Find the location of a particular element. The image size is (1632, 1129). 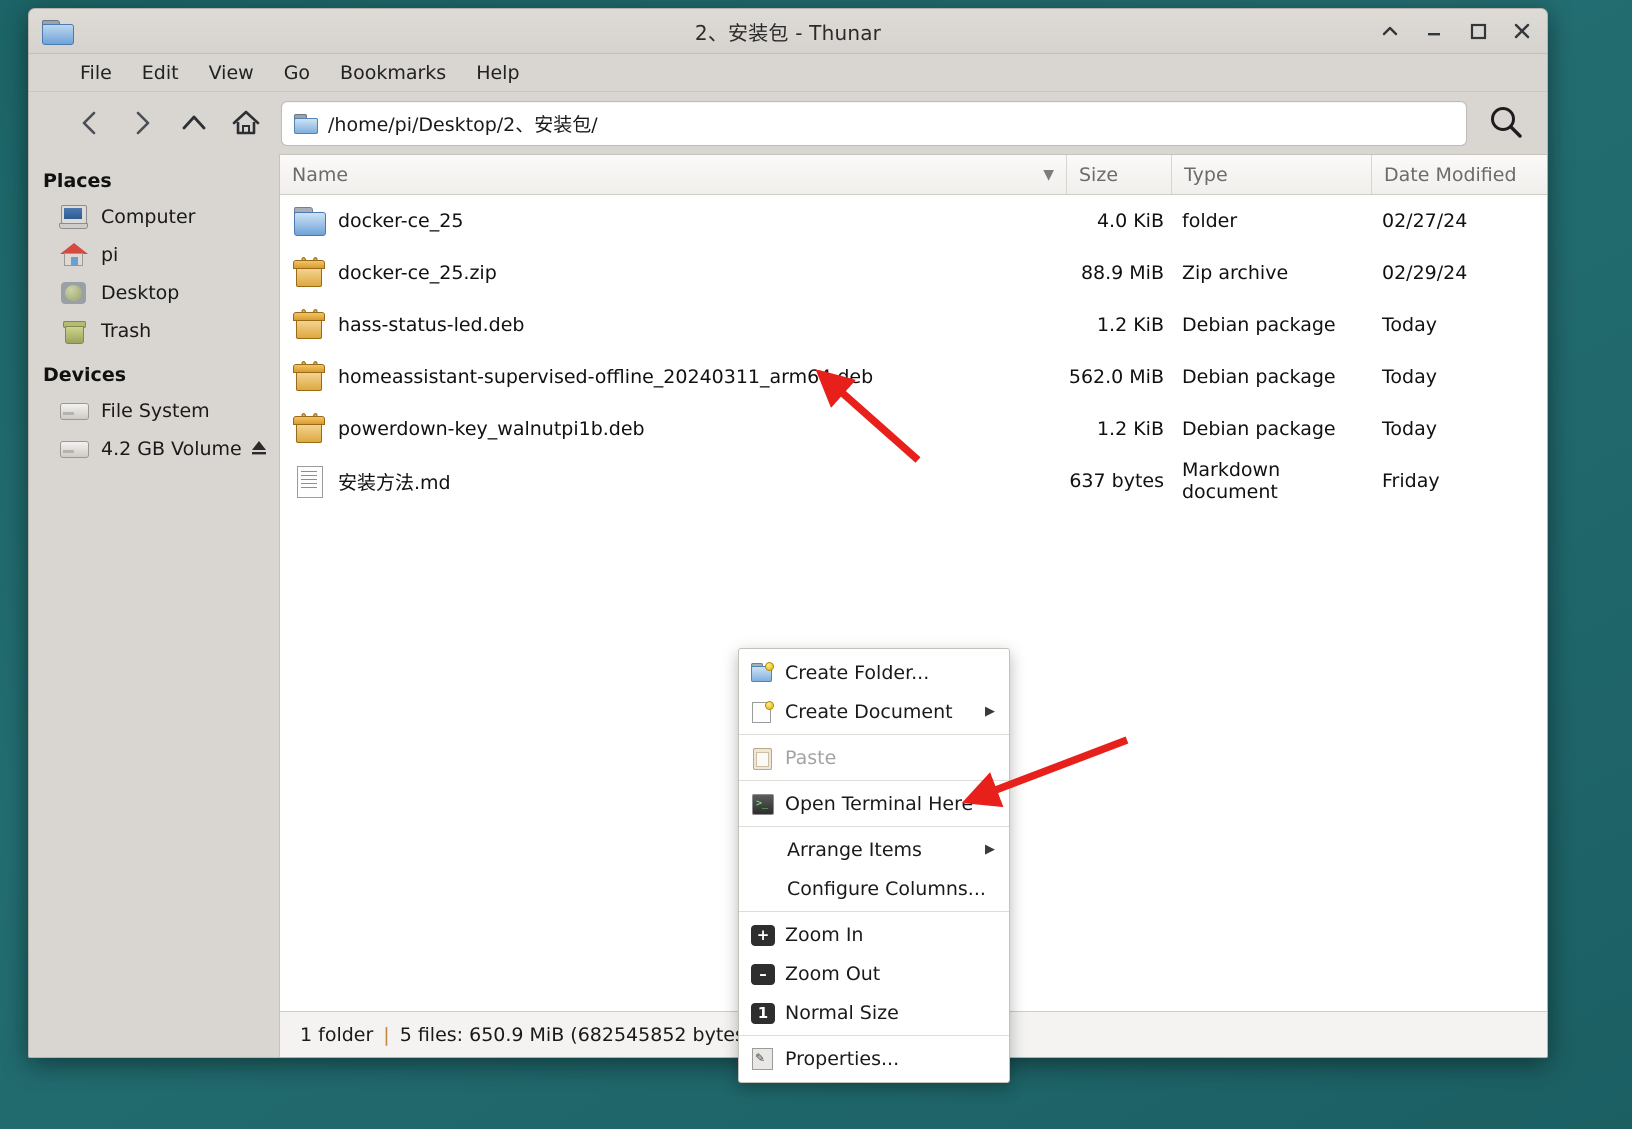

sidebar-devices-header: Devices is located at coordinates (85, 375).